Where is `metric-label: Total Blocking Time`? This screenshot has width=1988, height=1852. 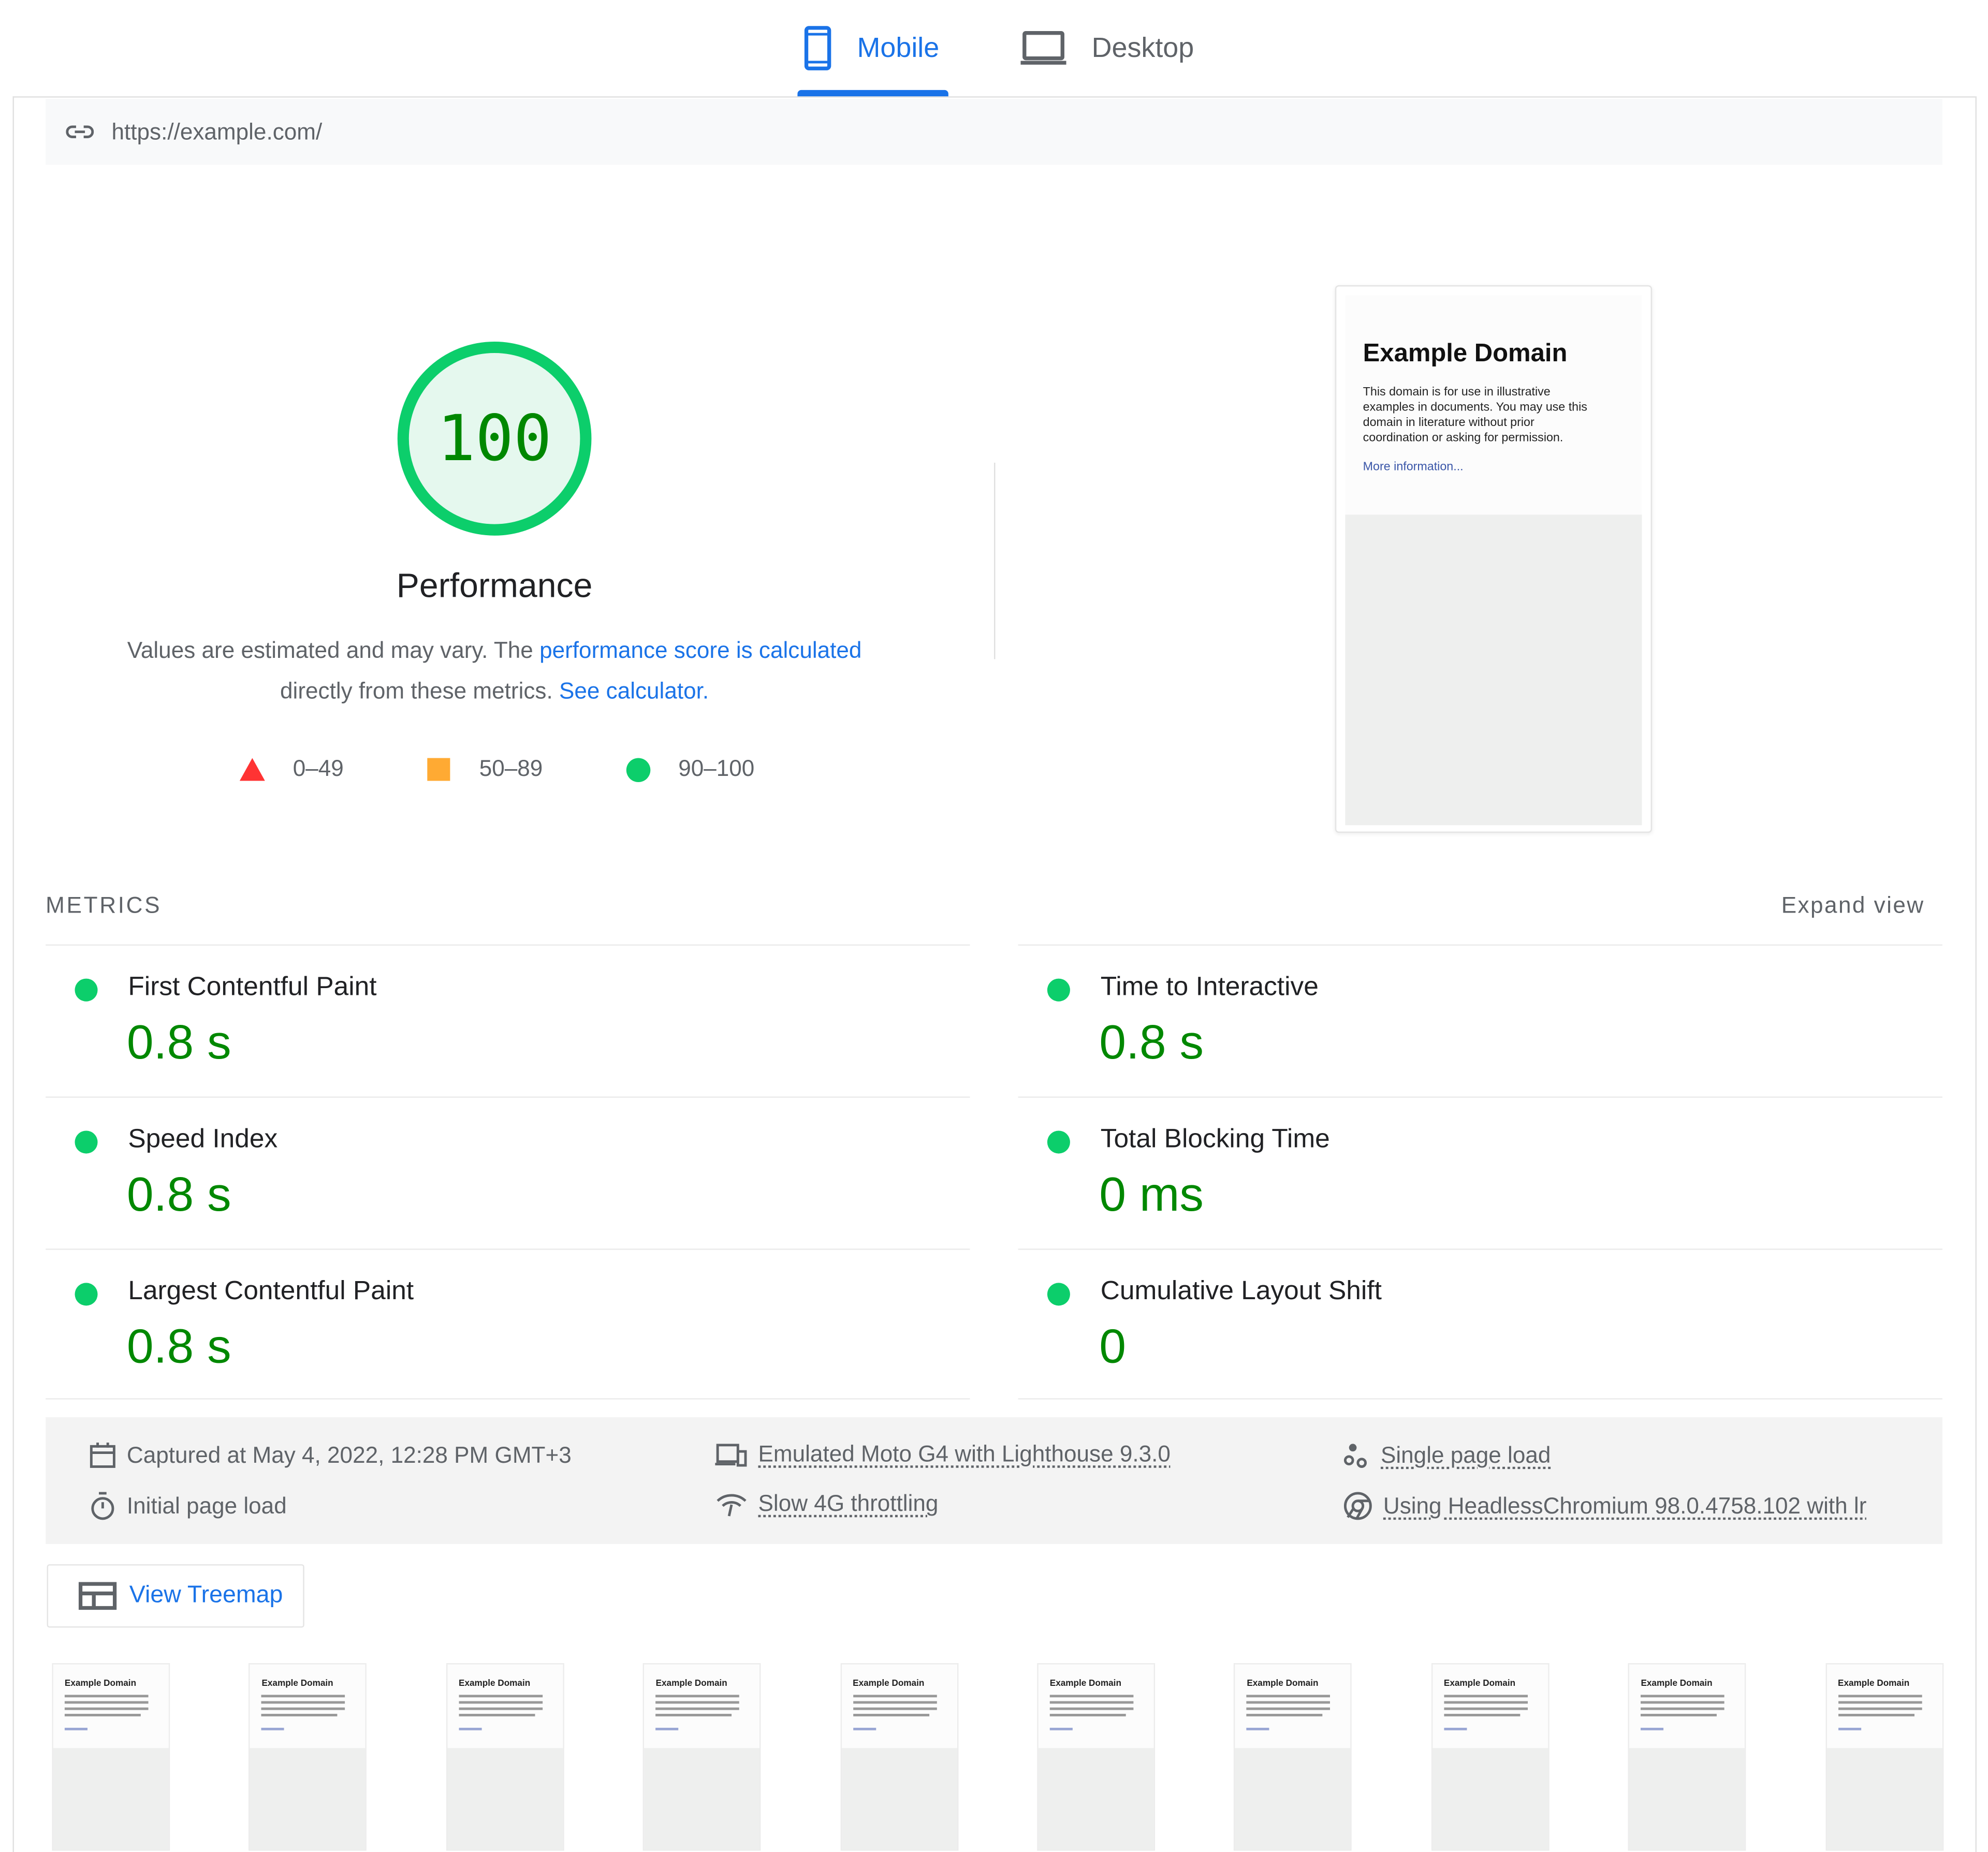 metric-label: Total Blocking Time is located at coordinates (1215, 1139).